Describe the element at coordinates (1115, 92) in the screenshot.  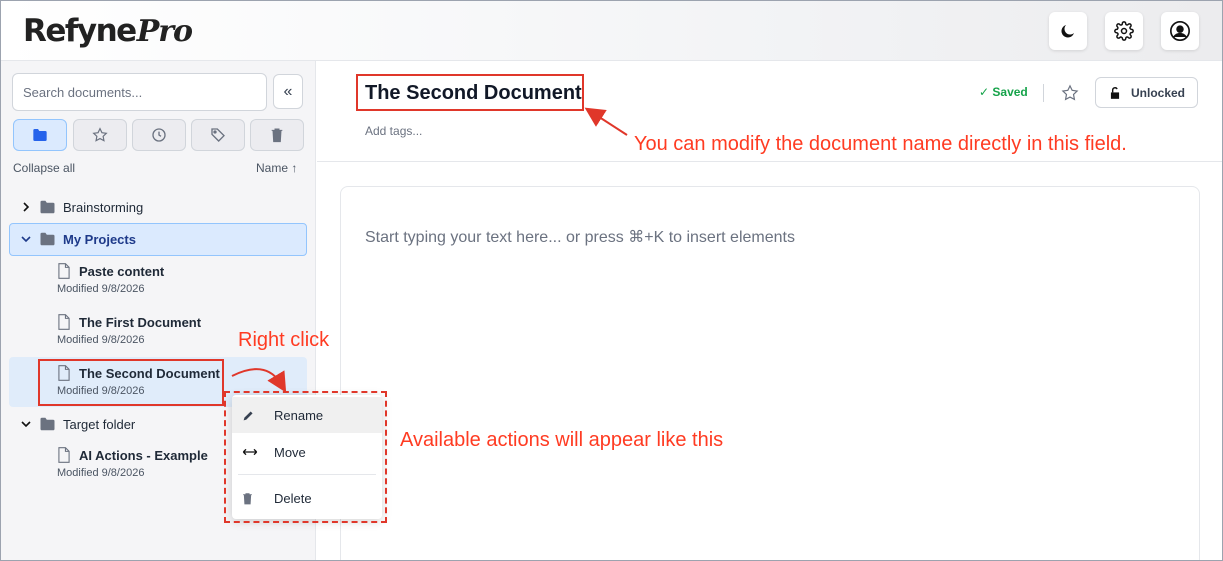
I see `unlock-icon` at that location.